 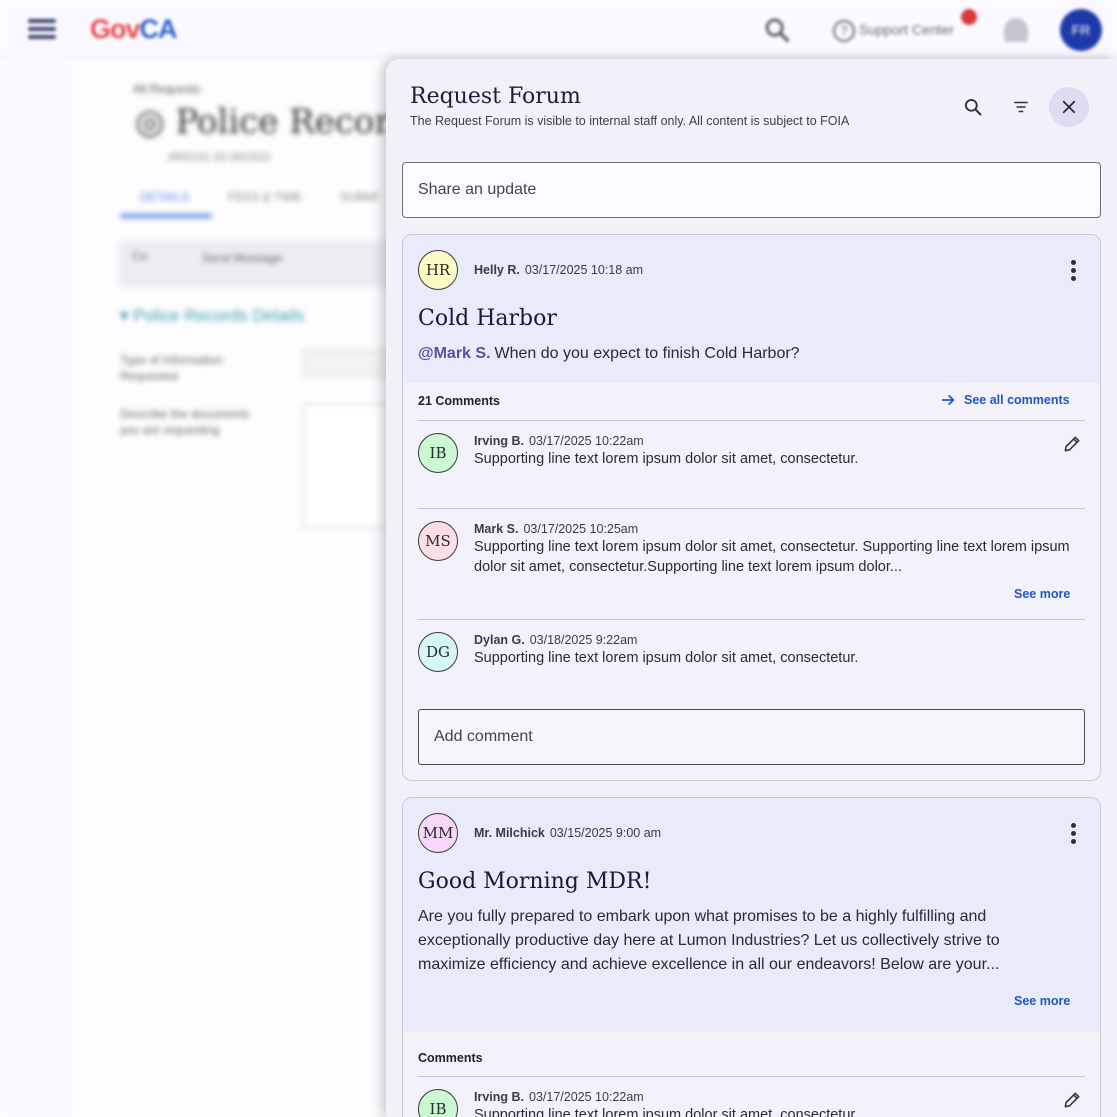 I want to click on post-author: Helly R., so click(x=497, y=270).